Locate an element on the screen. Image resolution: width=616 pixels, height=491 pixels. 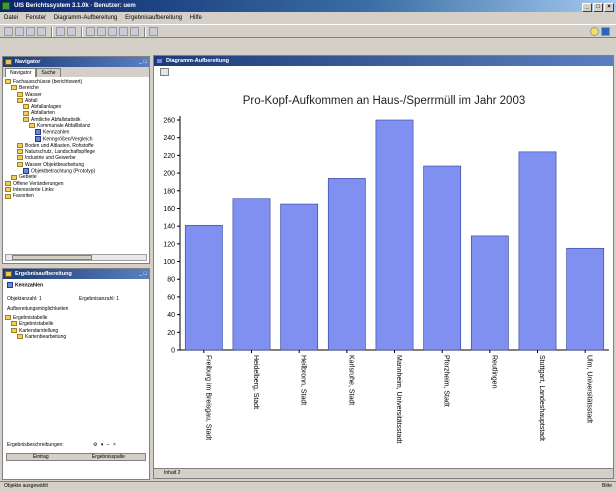
x-tick-label: Stuttgart, Landeshauptstadt is located at coordinates (541, 398).